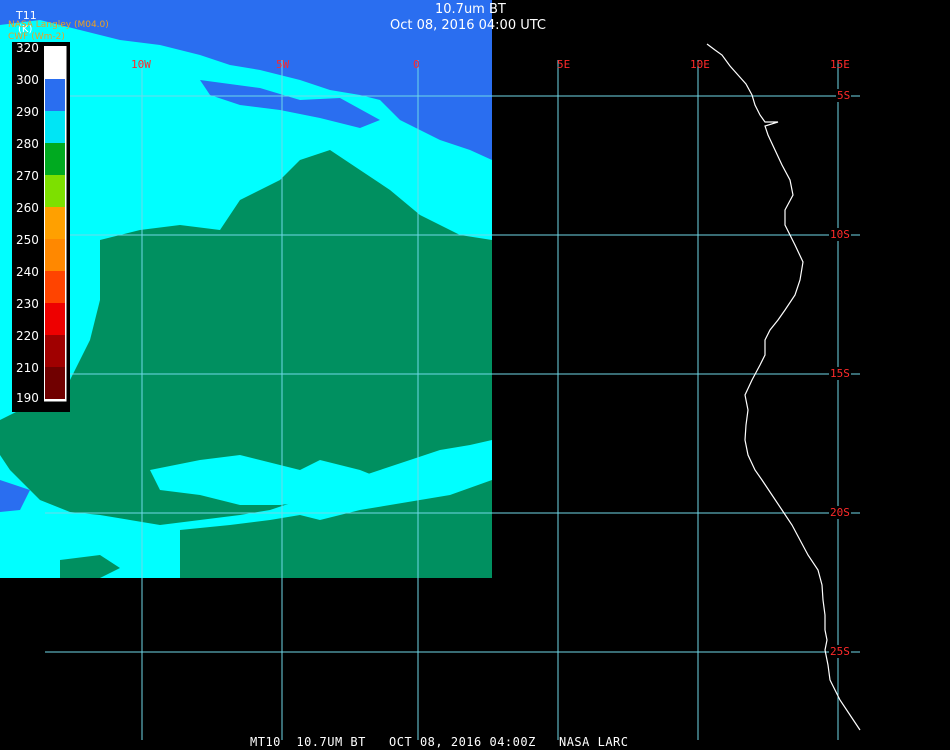 The width and height of the screenshot is (950, 750). I want to click on legend-tick-190: 190, so click(27, 398).